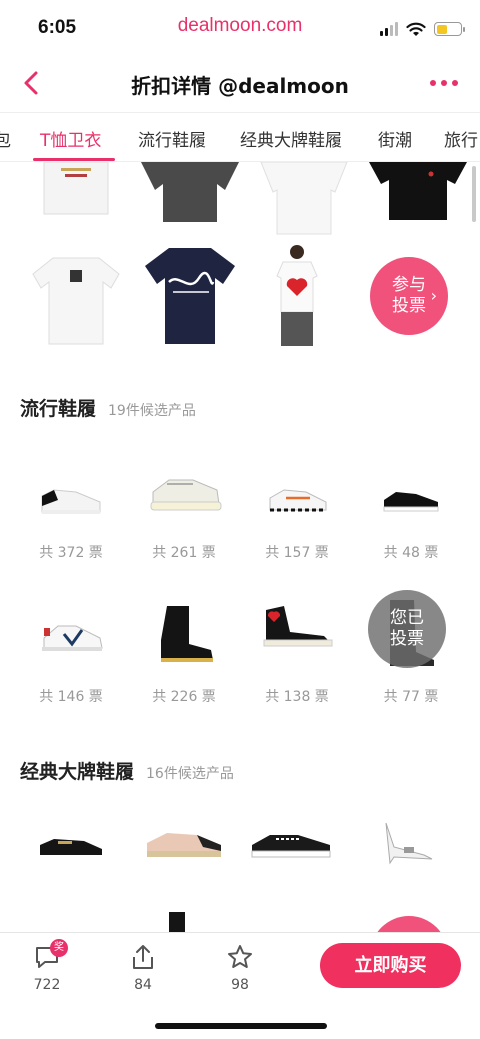  I want to click on silver-heel-image, so click(409, 843).